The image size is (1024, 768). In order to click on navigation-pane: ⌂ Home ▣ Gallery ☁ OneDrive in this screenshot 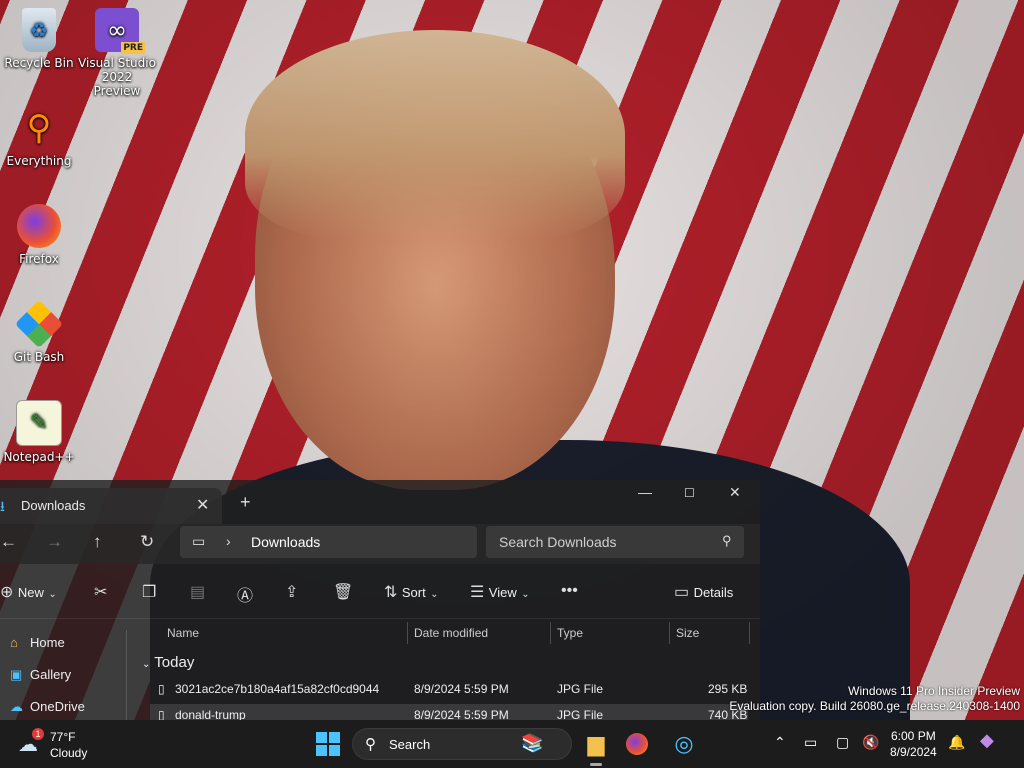, I will do `click(63, 675)`.